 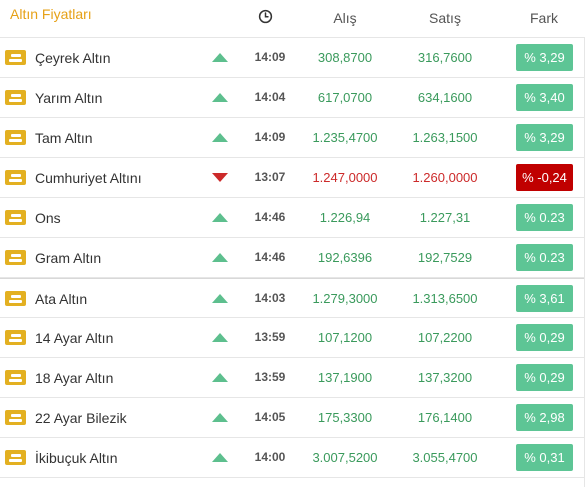 What do you see at coordinates (61, 299) in the screenshot?
I see `gold-type-name: Ata Altın` at bounding box center [61, 299].